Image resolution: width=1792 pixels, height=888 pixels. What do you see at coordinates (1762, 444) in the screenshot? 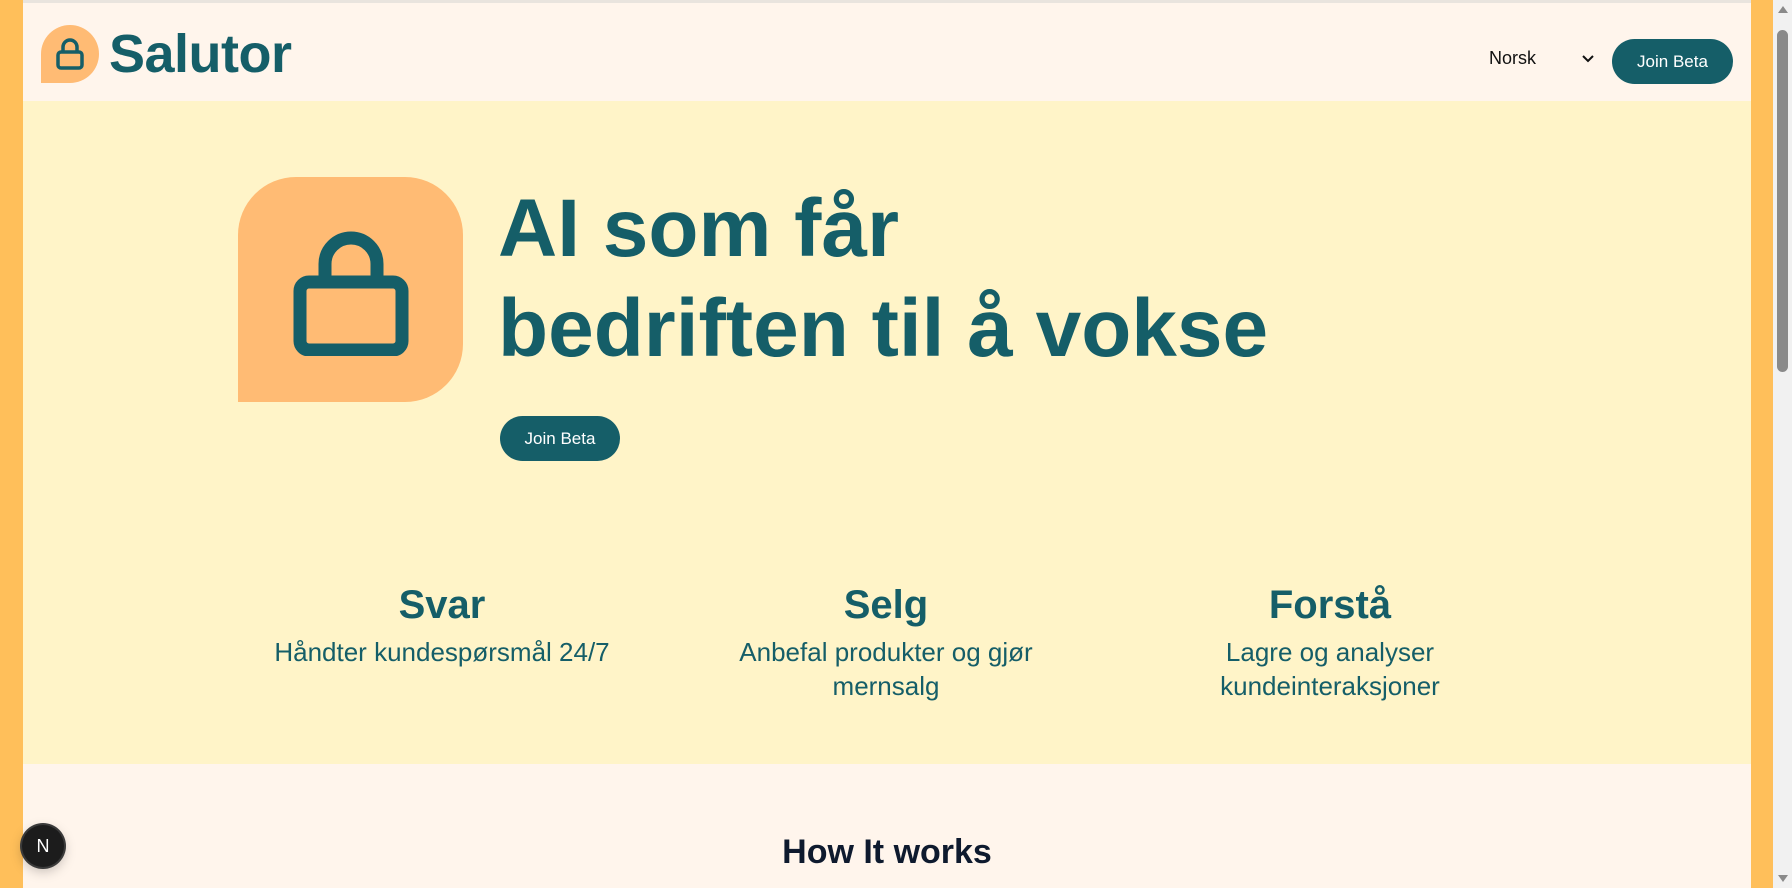
I see `right-frame-border` at bounding box center [1762, 444].